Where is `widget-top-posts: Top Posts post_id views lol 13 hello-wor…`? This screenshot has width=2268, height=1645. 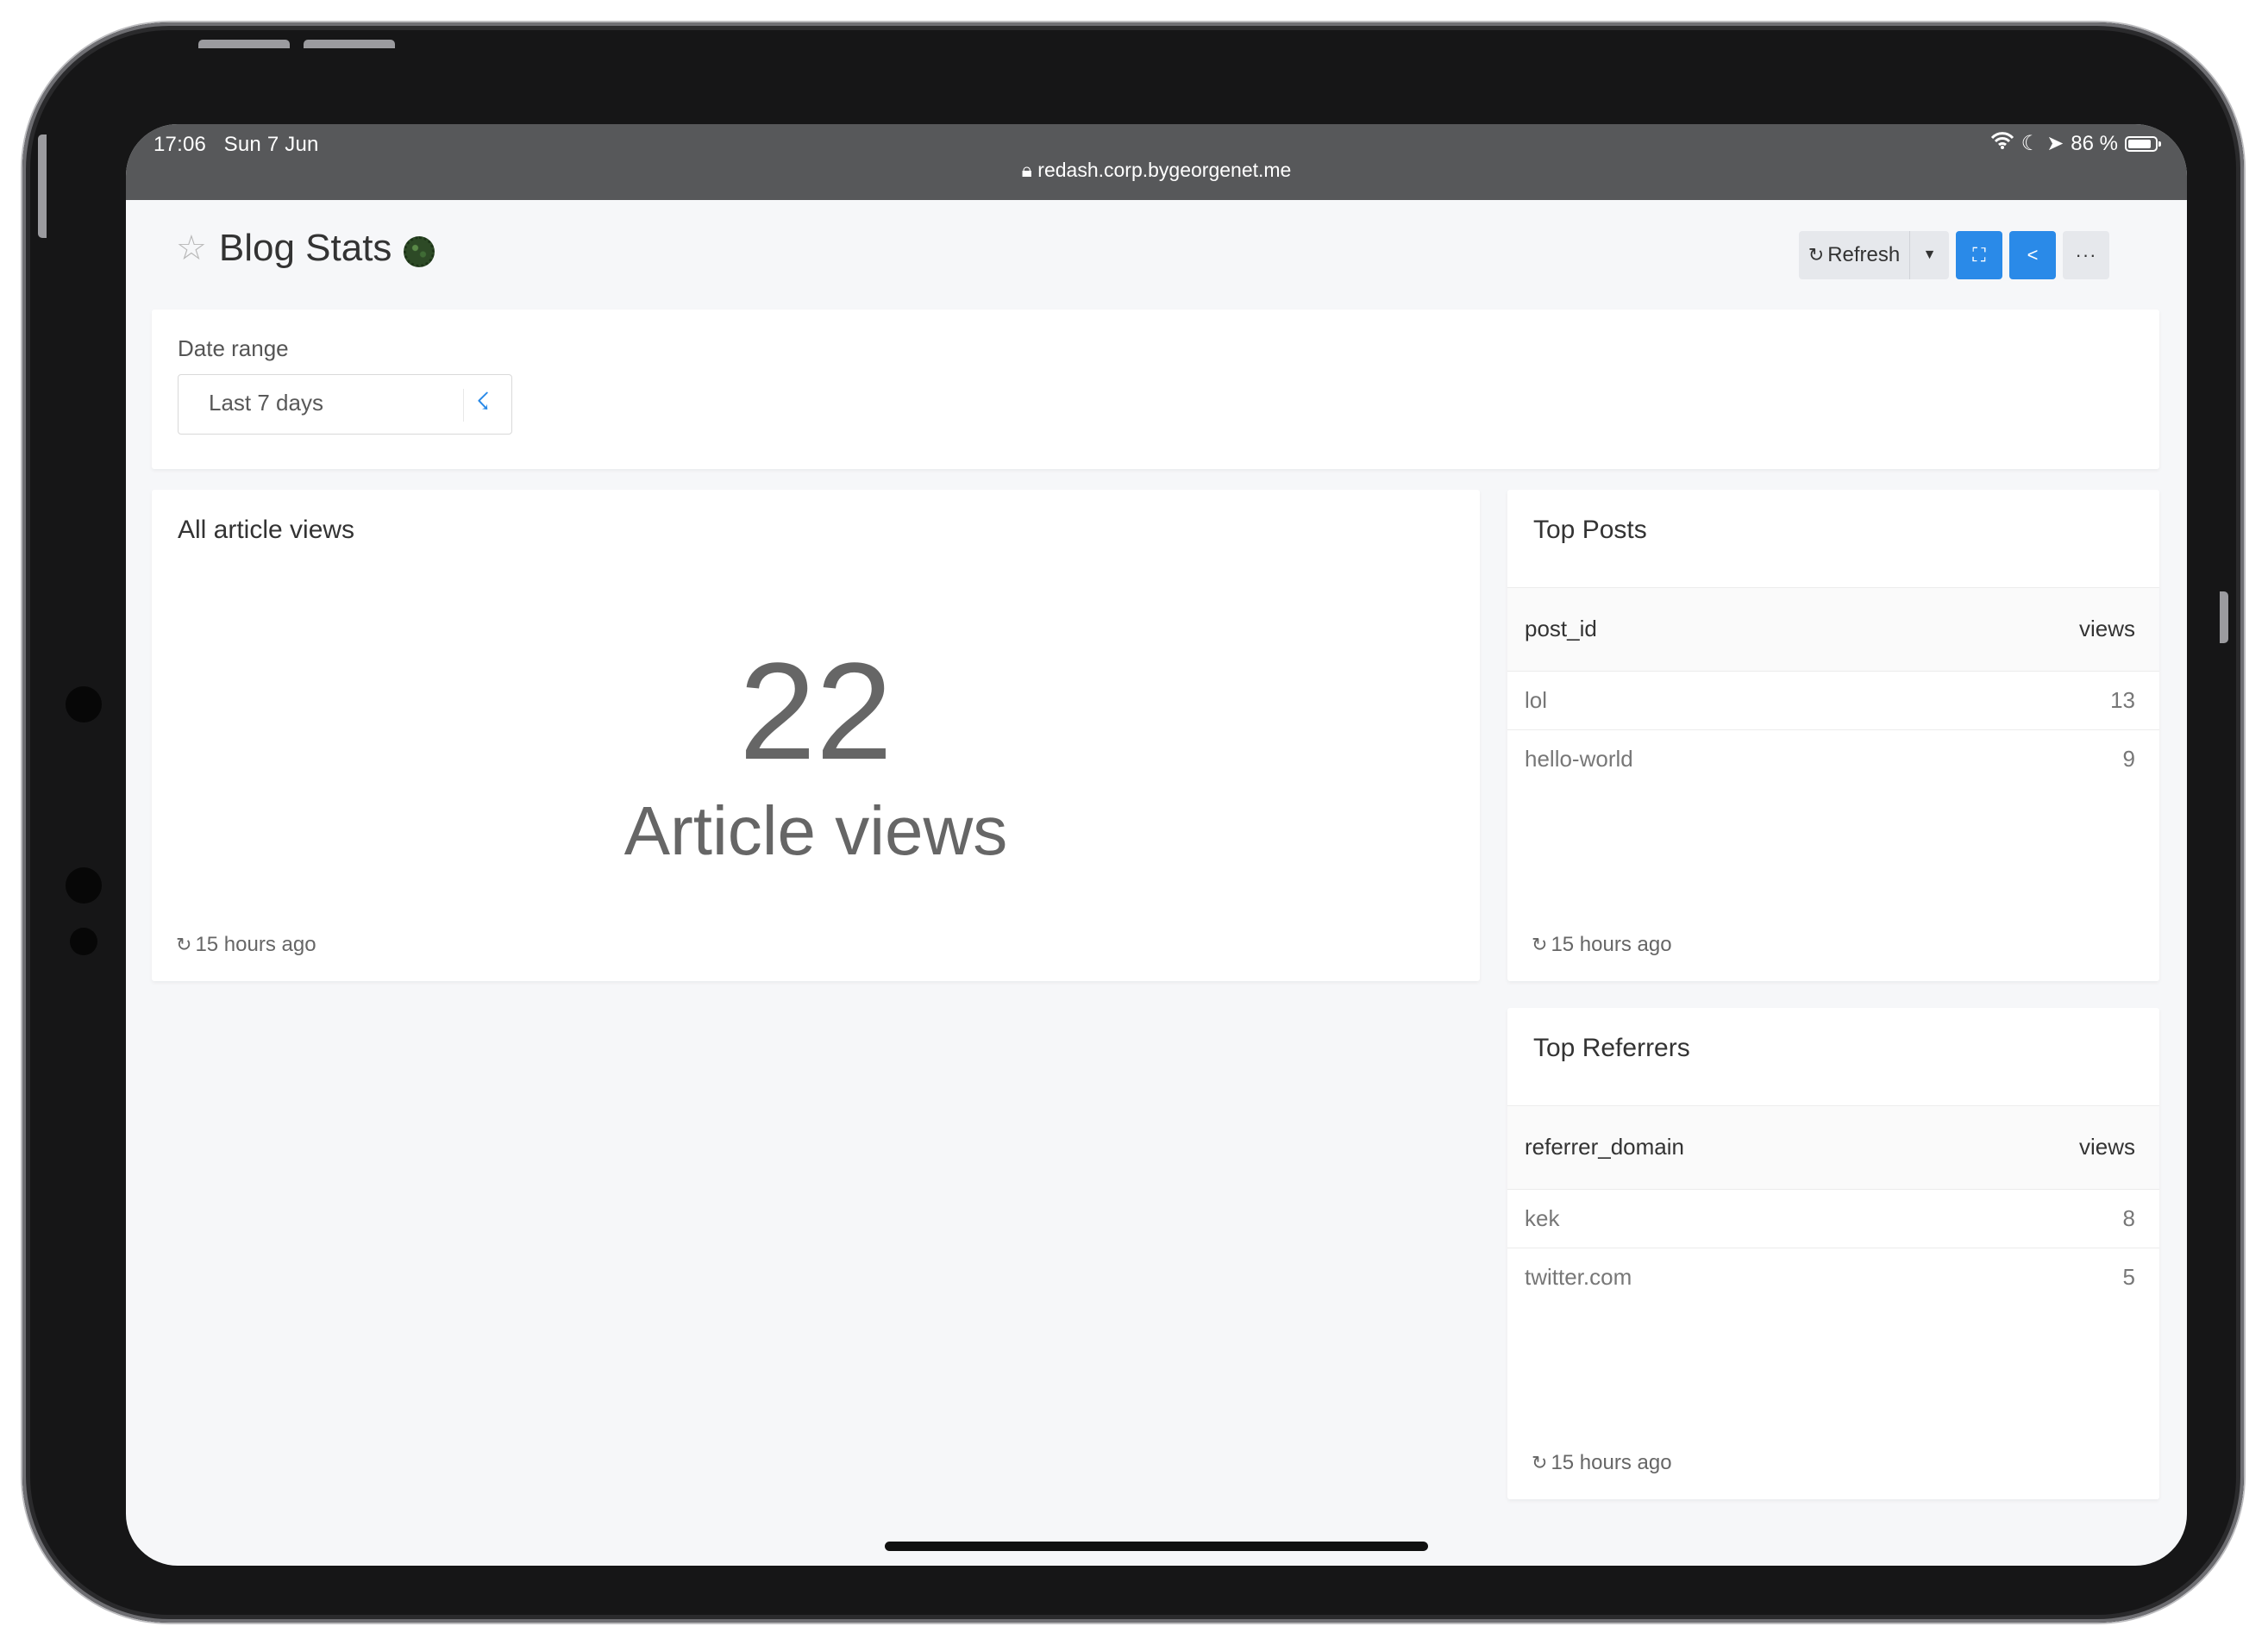 widget-top-posts: Top Posts post_id views lol 13 hello-wor… is located at coordinates (1833, 735).